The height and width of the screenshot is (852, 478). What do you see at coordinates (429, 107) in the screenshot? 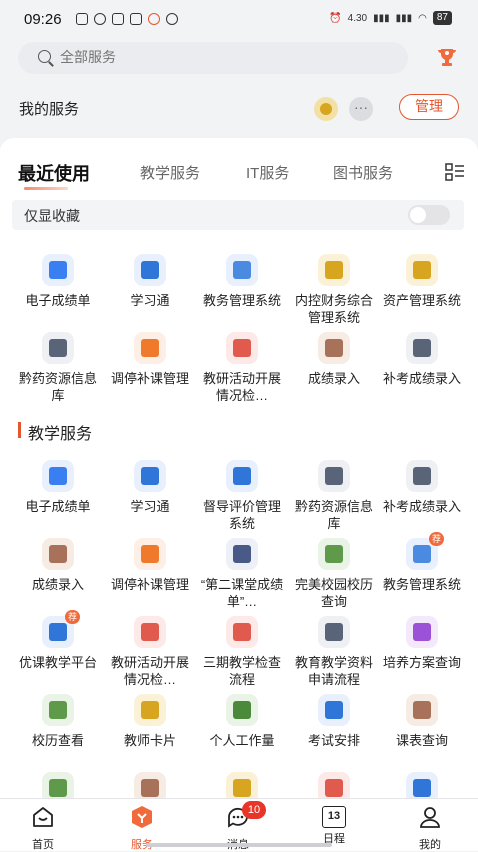
I see `manage-button: 管理` at bounding box center [429, 107].